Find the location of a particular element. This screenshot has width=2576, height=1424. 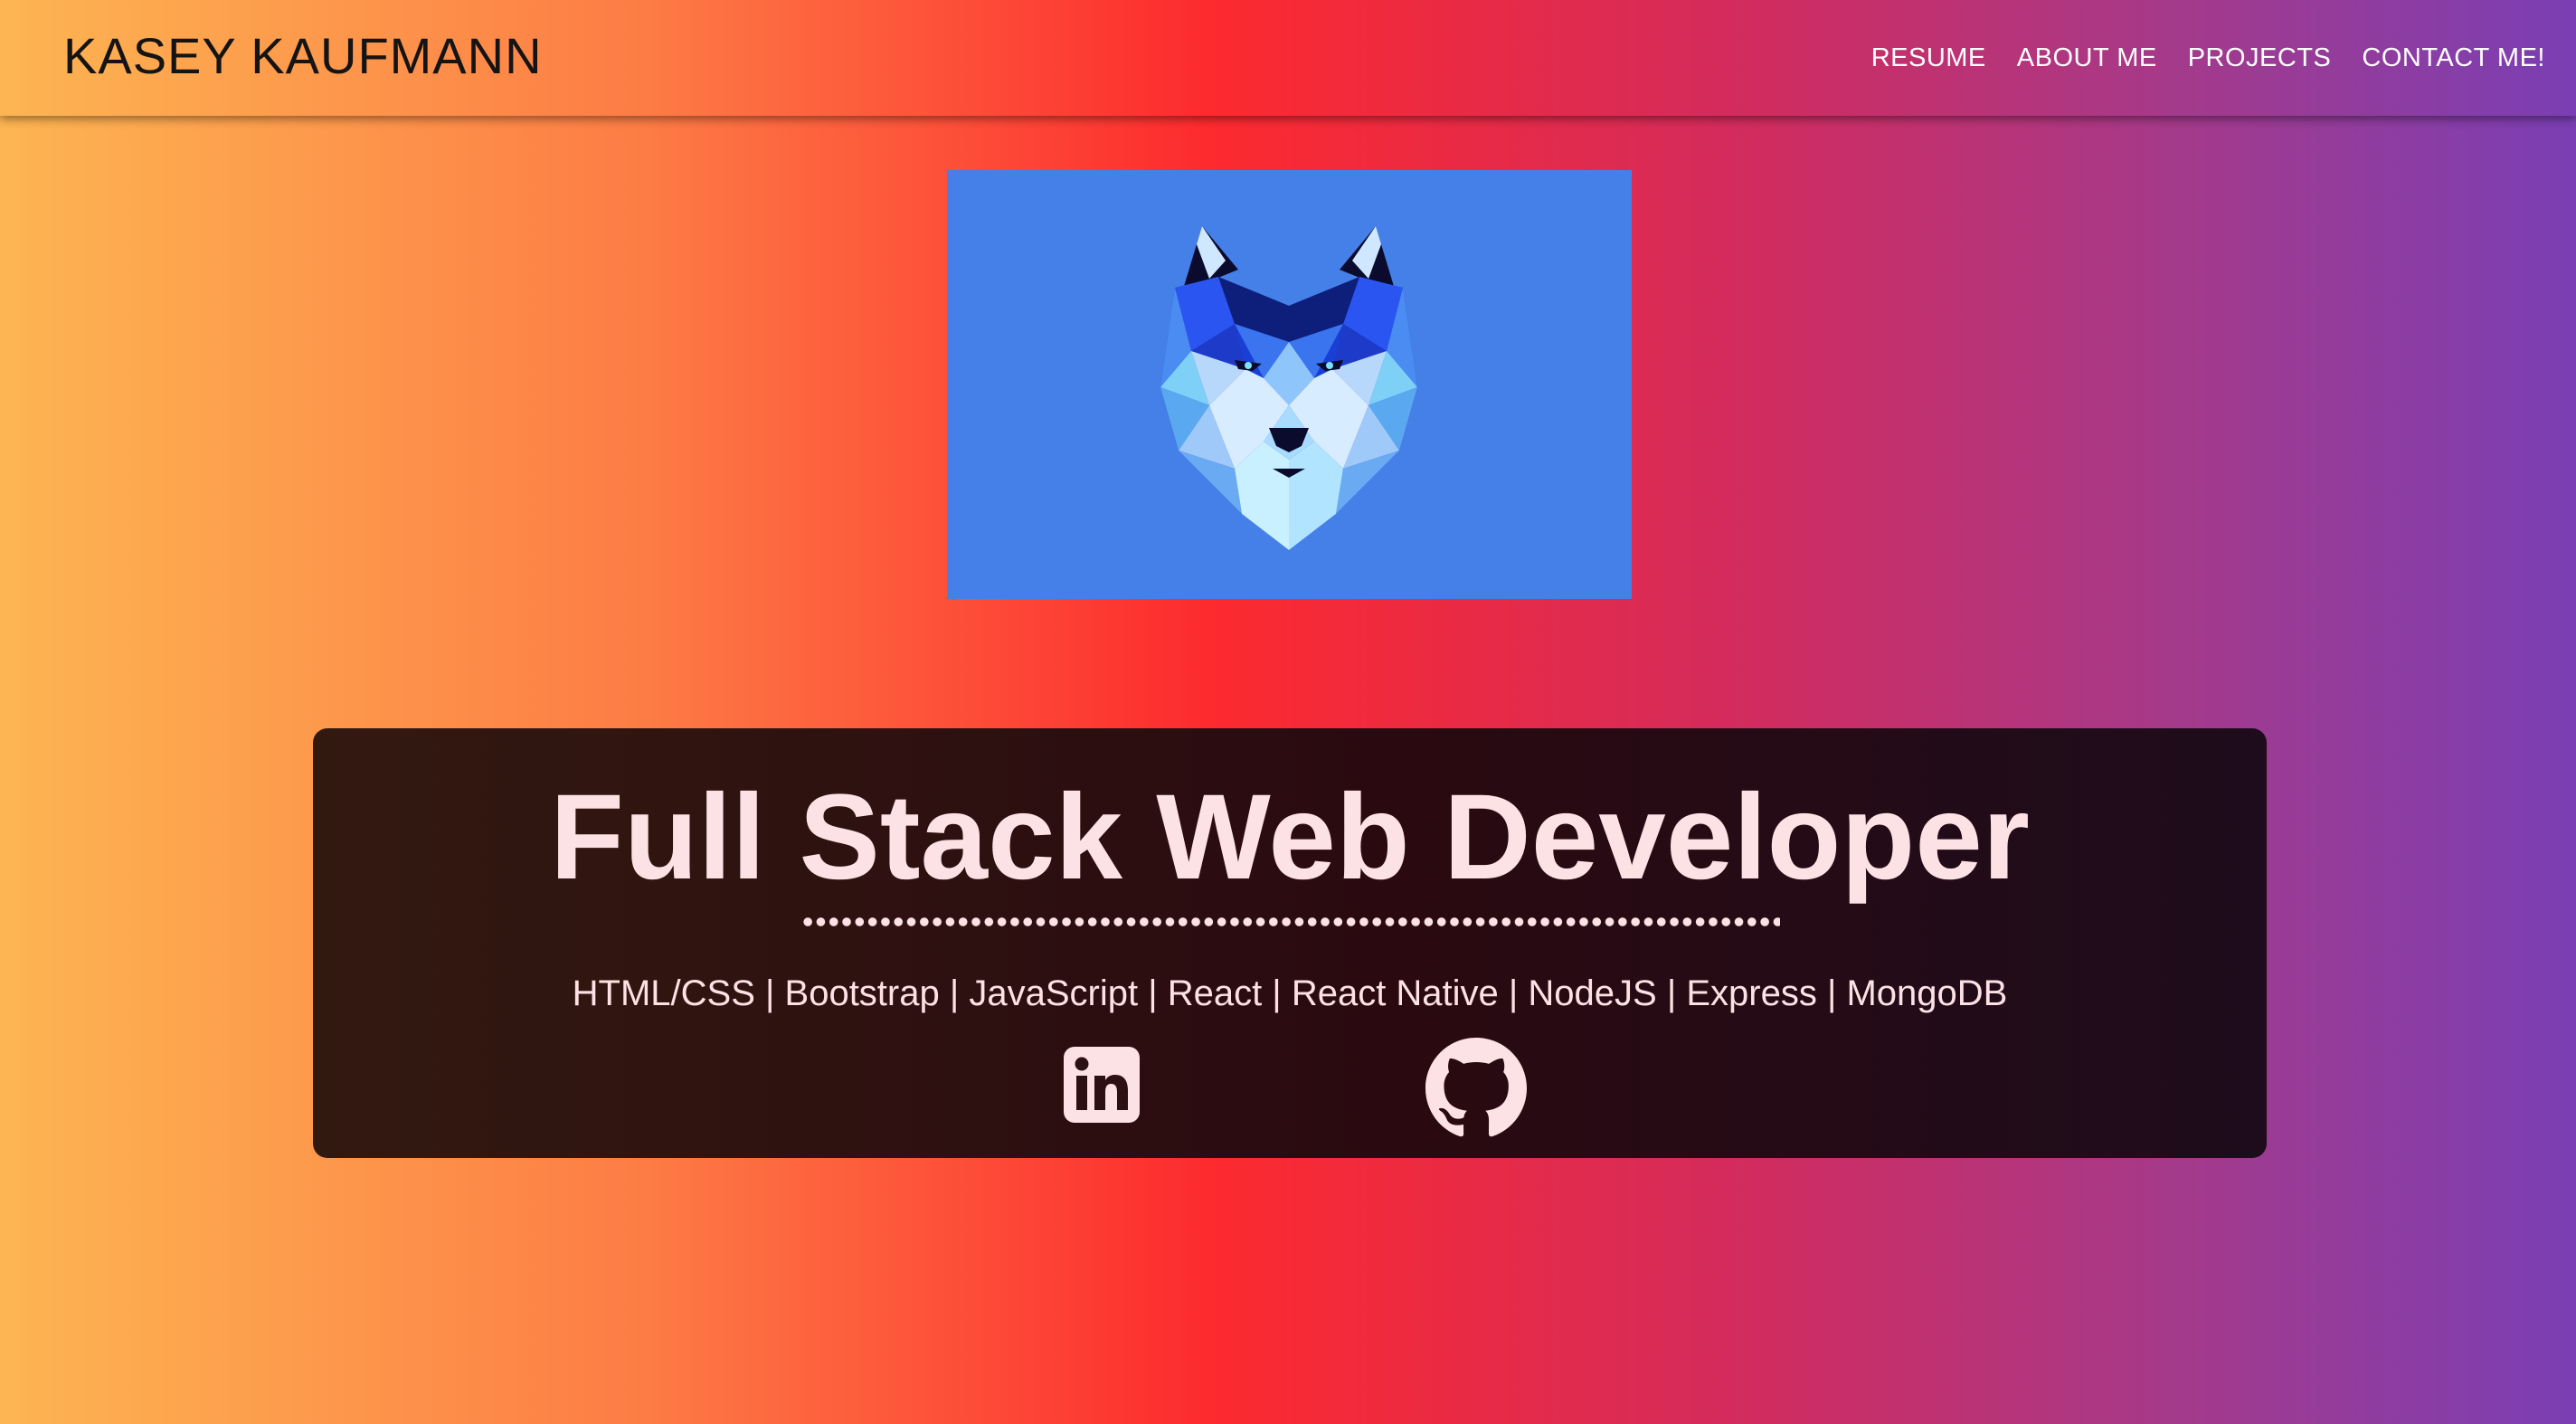

wolf-illustration is located at coordinates (1289, 388).